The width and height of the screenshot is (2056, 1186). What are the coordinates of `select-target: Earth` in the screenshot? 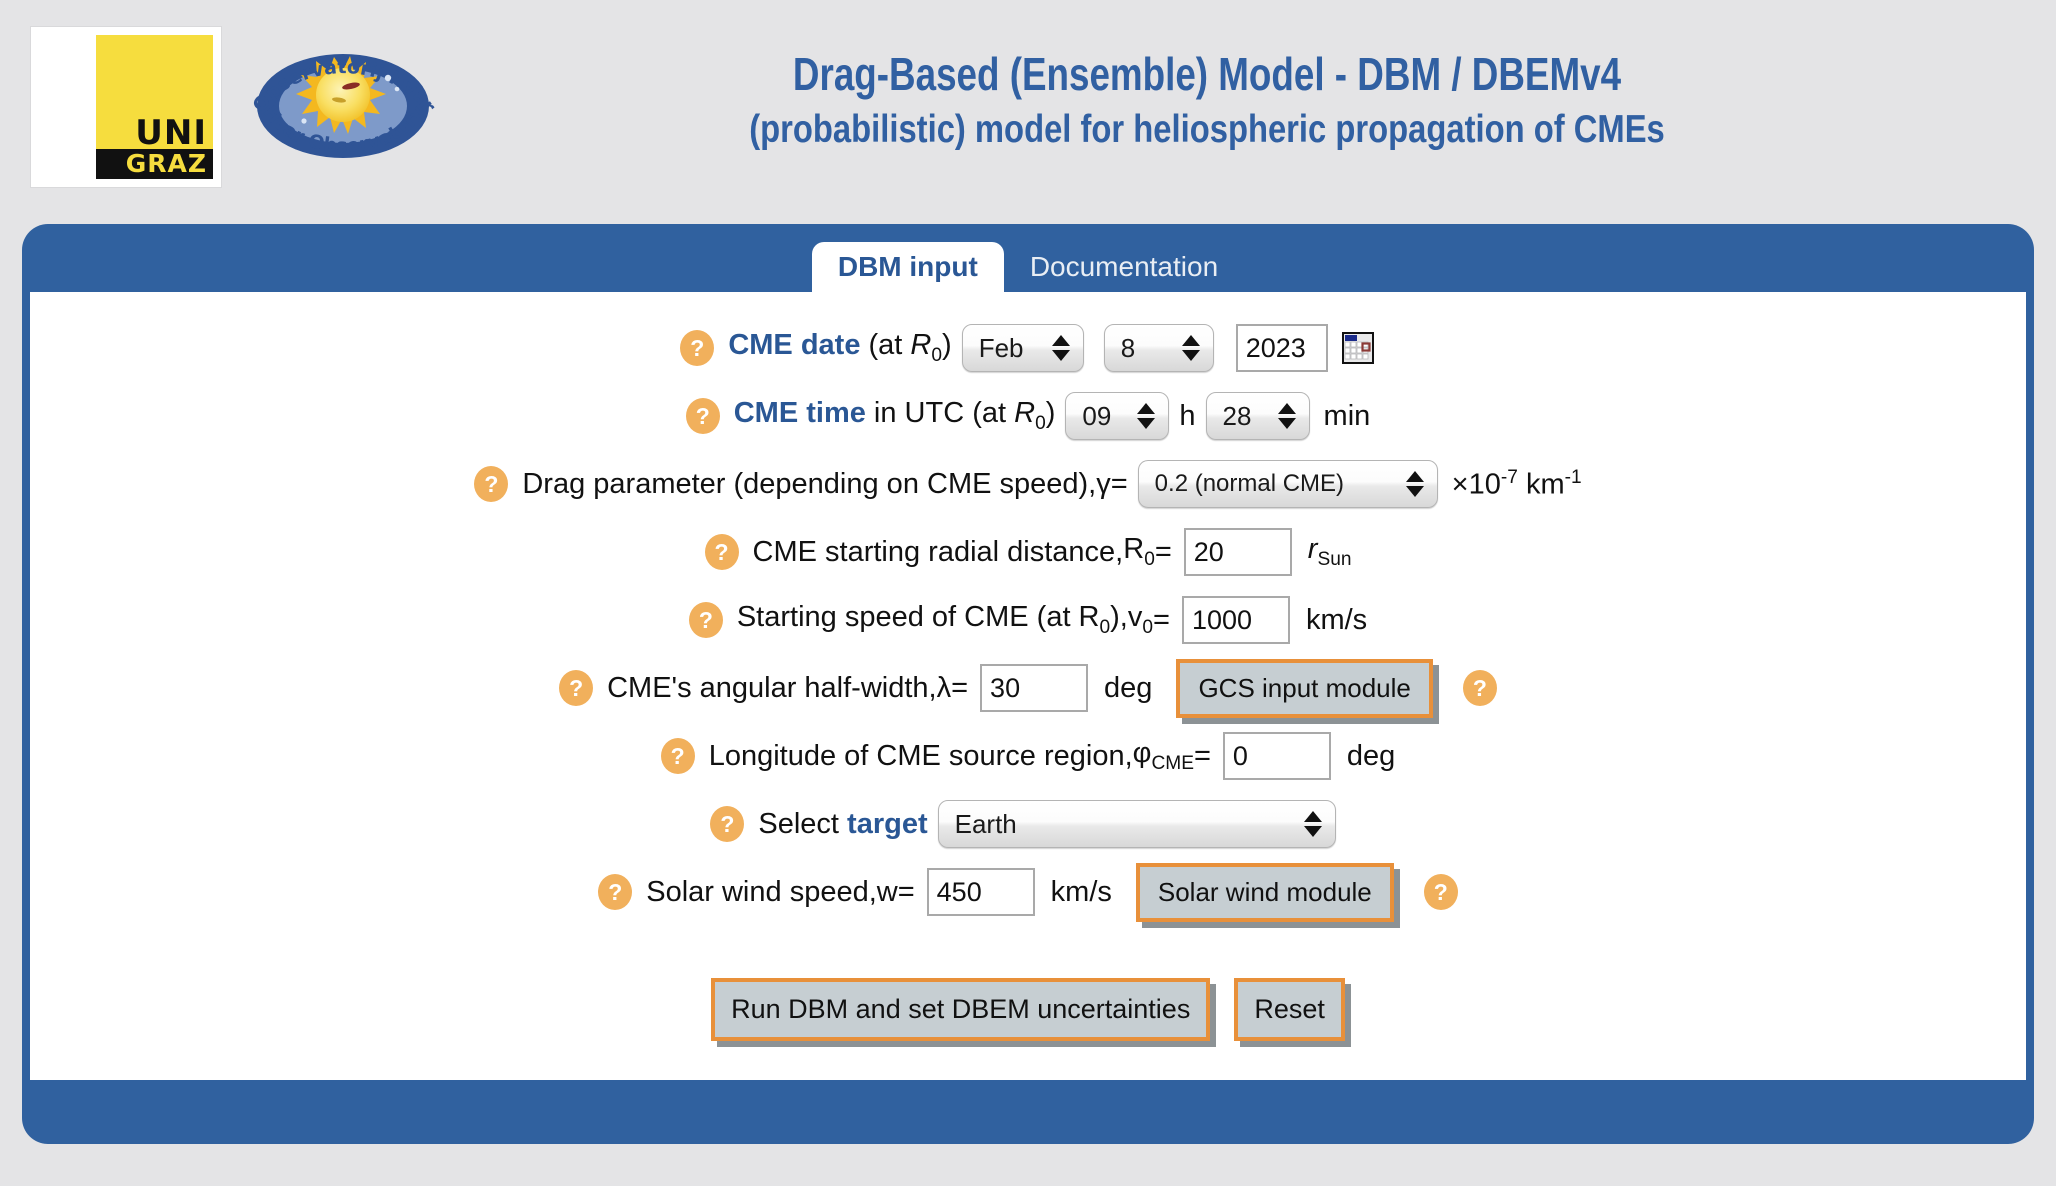 It's located at (1136, 824).